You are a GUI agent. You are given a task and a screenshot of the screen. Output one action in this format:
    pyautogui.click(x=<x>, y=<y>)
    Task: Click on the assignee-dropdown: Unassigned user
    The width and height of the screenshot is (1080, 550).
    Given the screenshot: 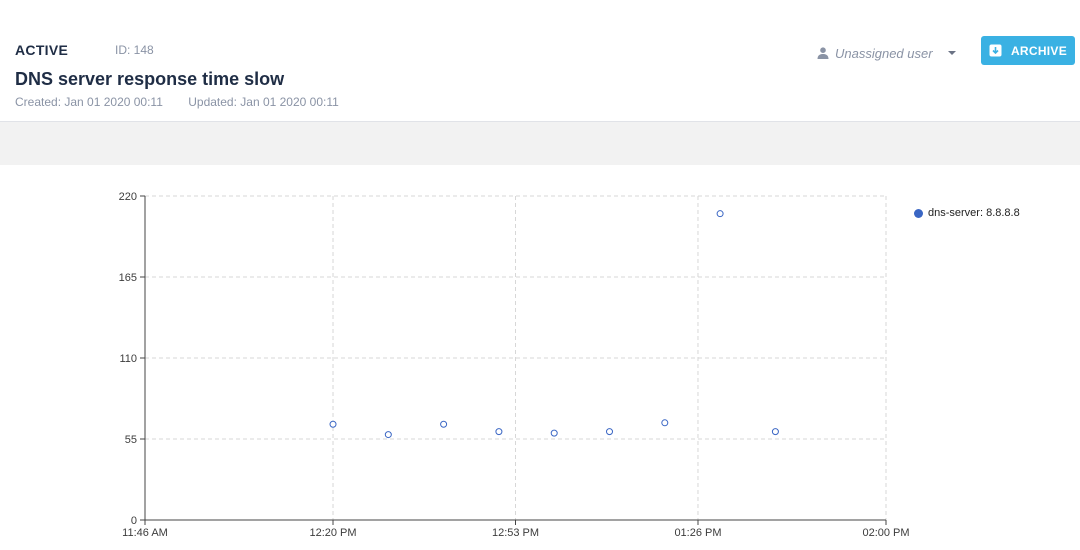 What is the action you would take?
    pyautogui.click(x=886, y=53)
    